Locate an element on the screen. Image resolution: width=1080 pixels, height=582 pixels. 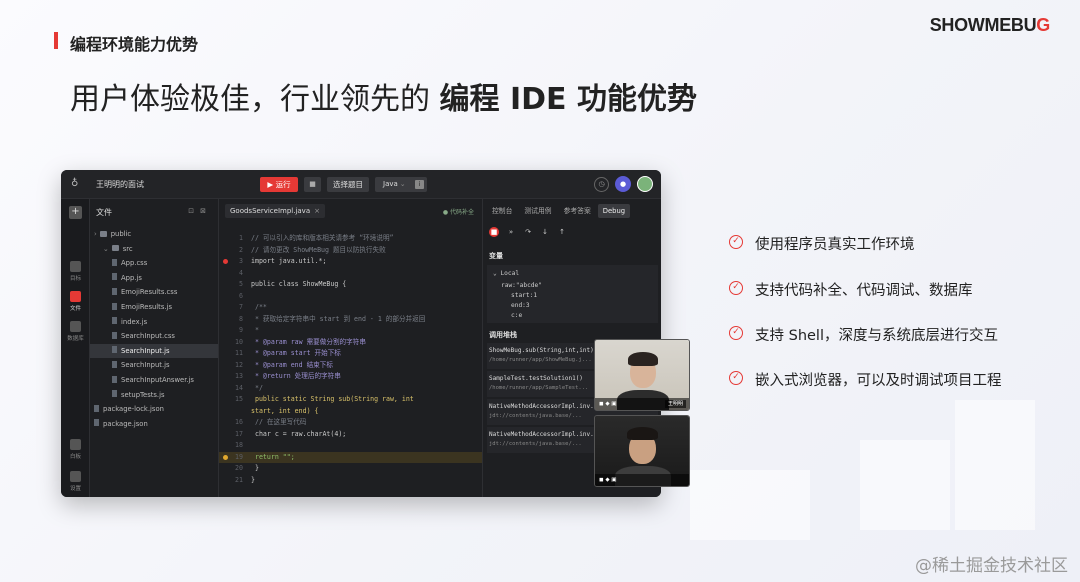
code-line: 14 */ is located at coordinates (350, 388).